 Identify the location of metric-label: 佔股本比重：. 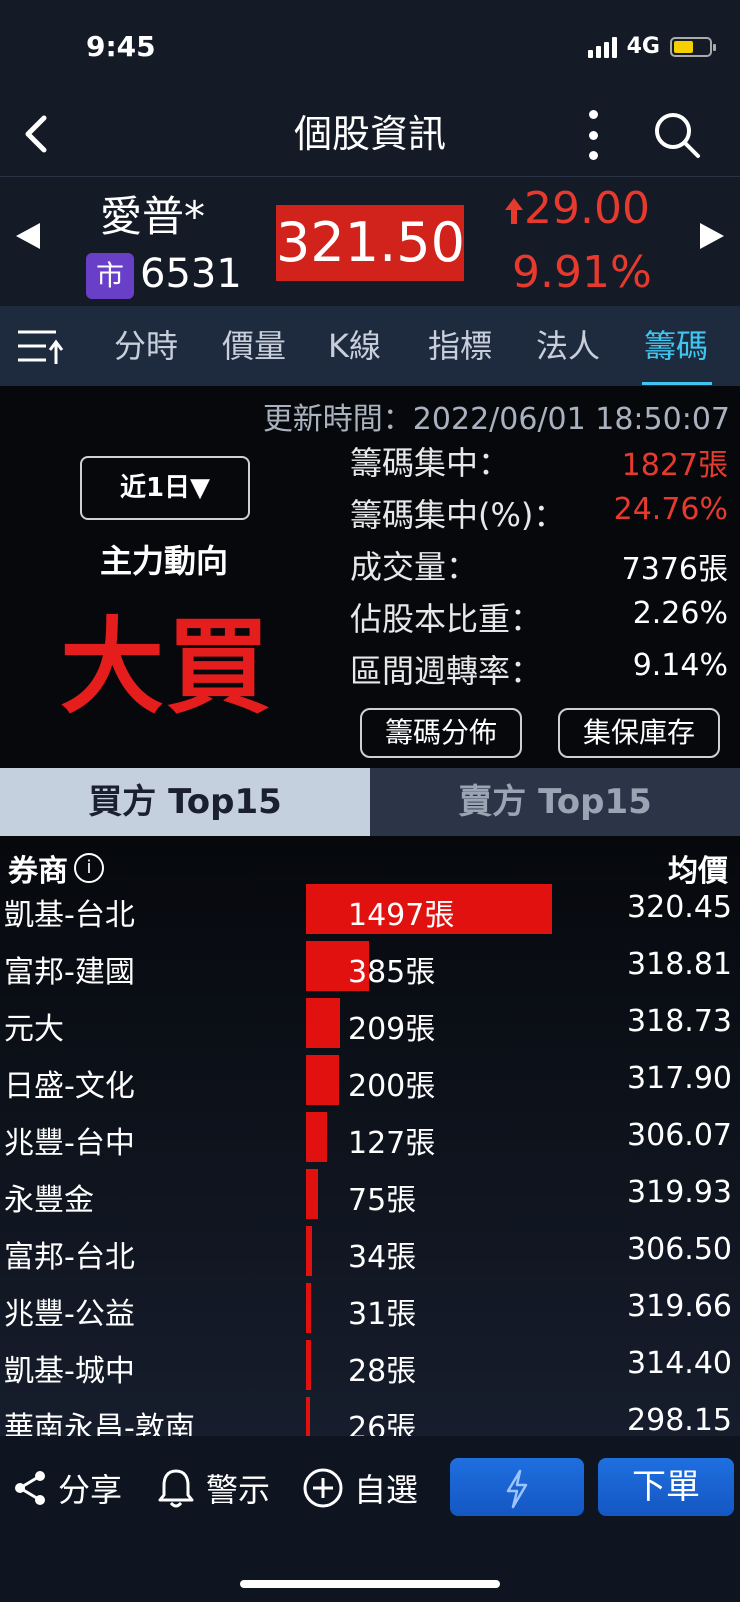
(446, 619).